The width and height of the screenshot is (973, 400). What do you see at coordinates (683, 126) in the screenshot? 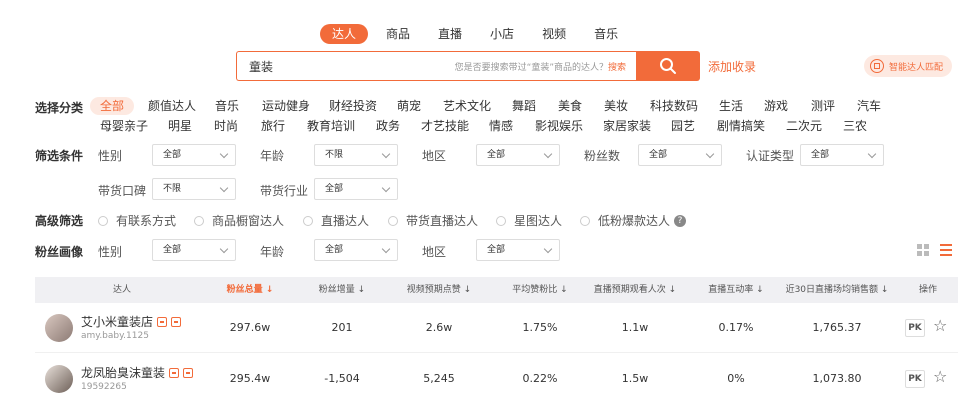
I see `category-chip: 园艺` at bounding box center [683, 126].